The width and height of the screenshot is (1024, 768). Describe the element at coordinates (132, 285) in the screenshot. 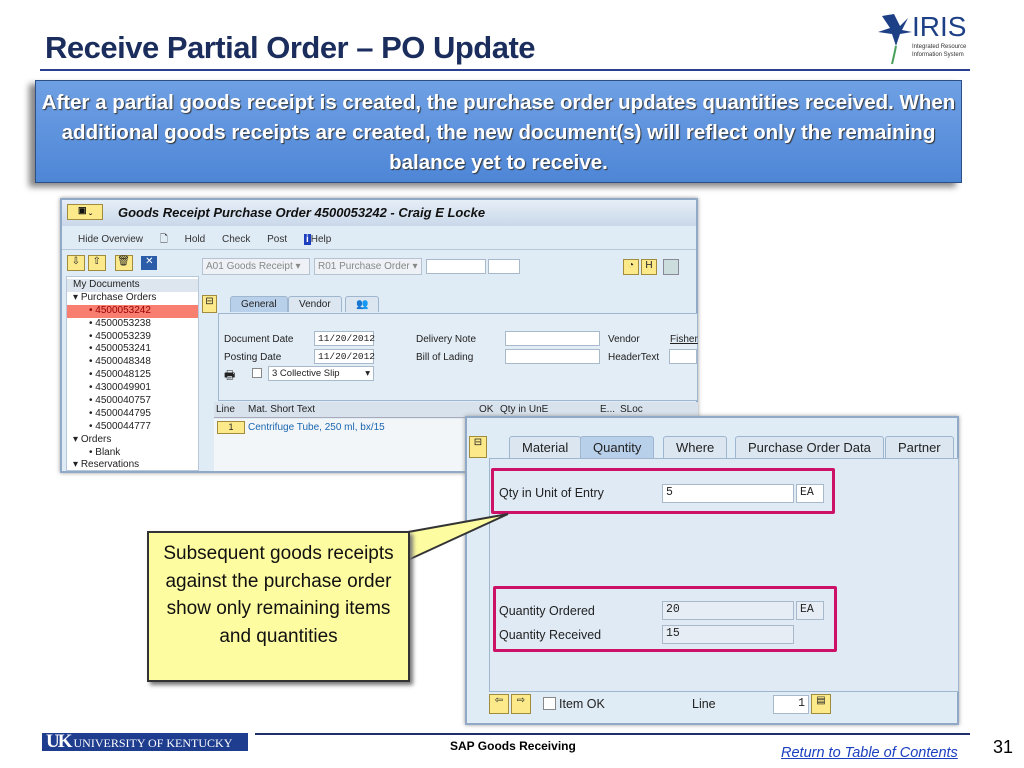

I see `tree-header: My Documents` at that location.